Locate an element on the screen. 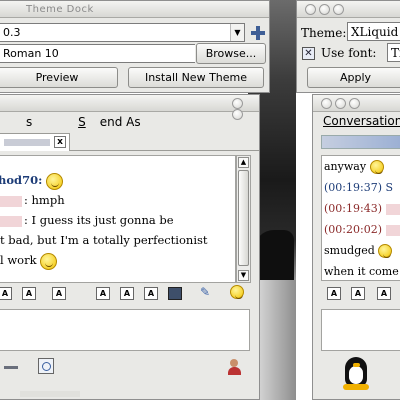  message-line: (00:20:02) is located at coordinates (362, 229).